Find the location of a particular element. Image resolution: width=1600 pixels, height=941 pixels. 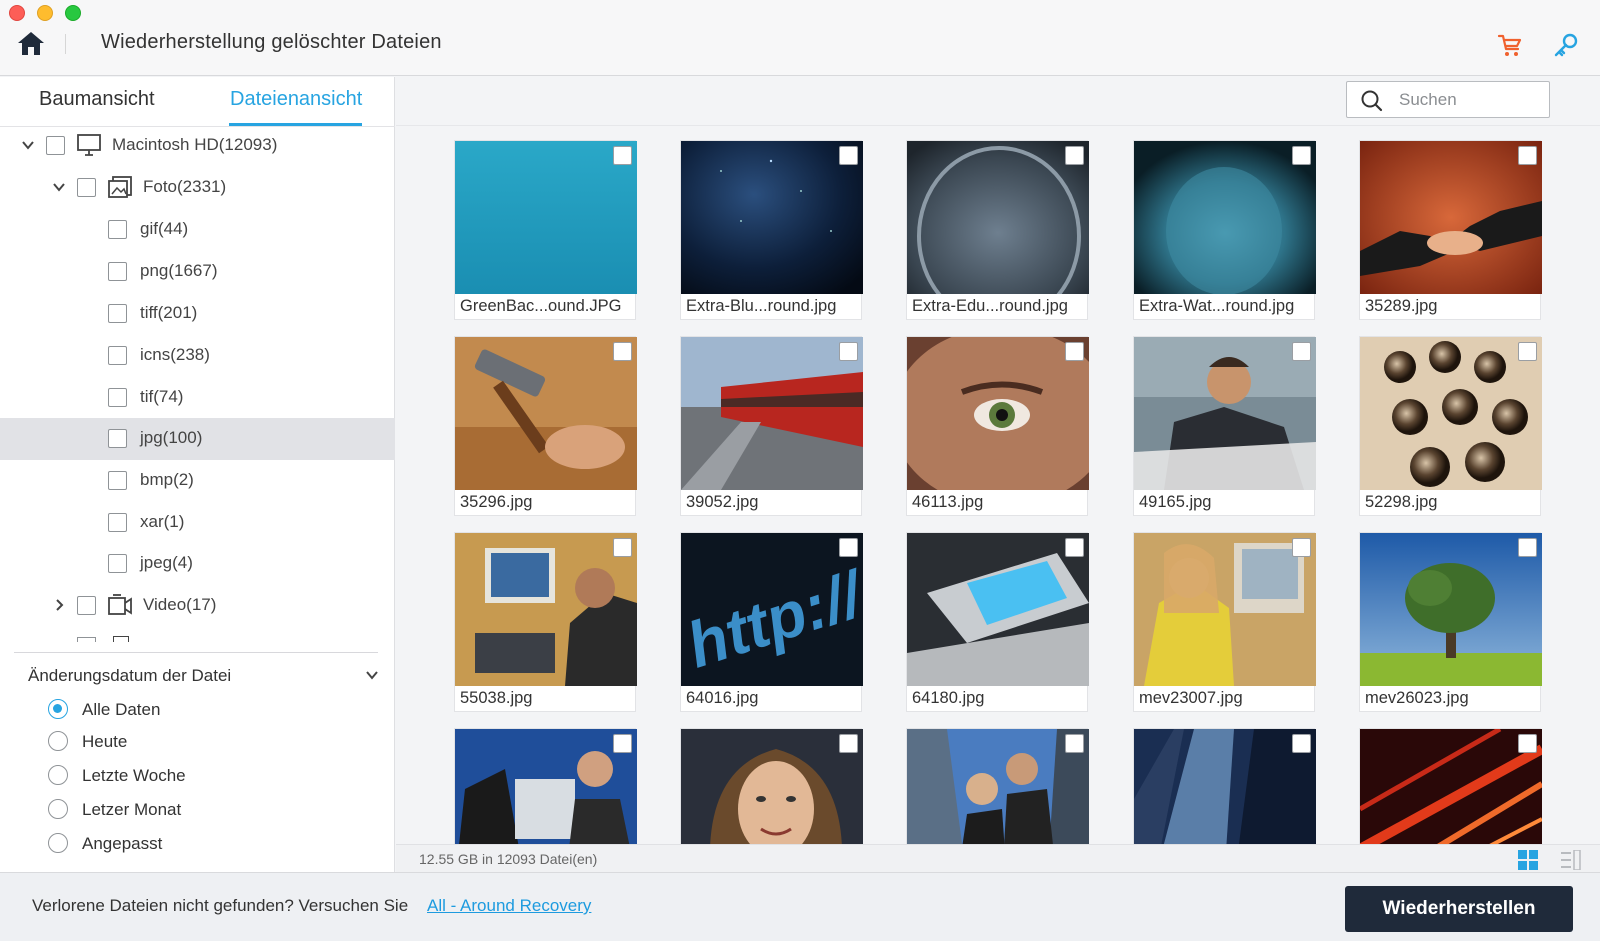

tree-label: tif(74) is located at coordinates (162, 396).